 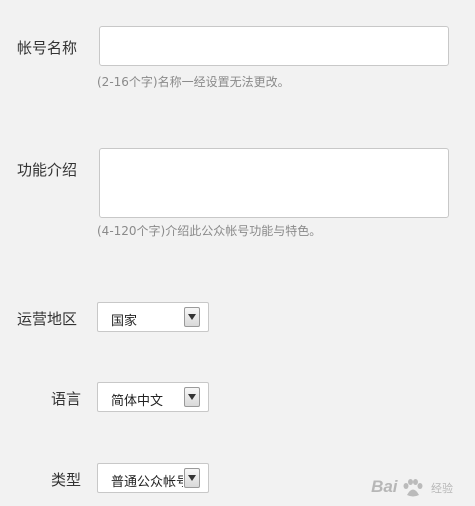 I want to click on watermark-text: Bai, so click(x=384, y=487).